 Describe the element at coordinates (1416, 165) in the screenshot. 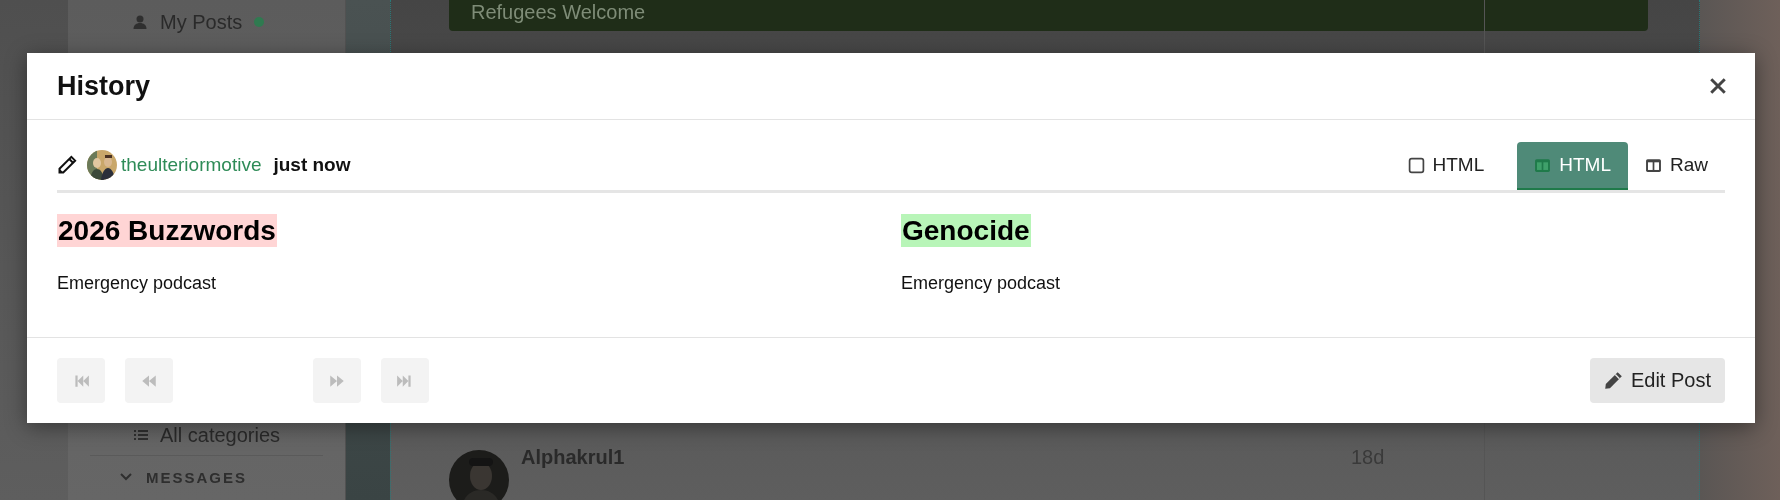

I see `square-icon` at that location.